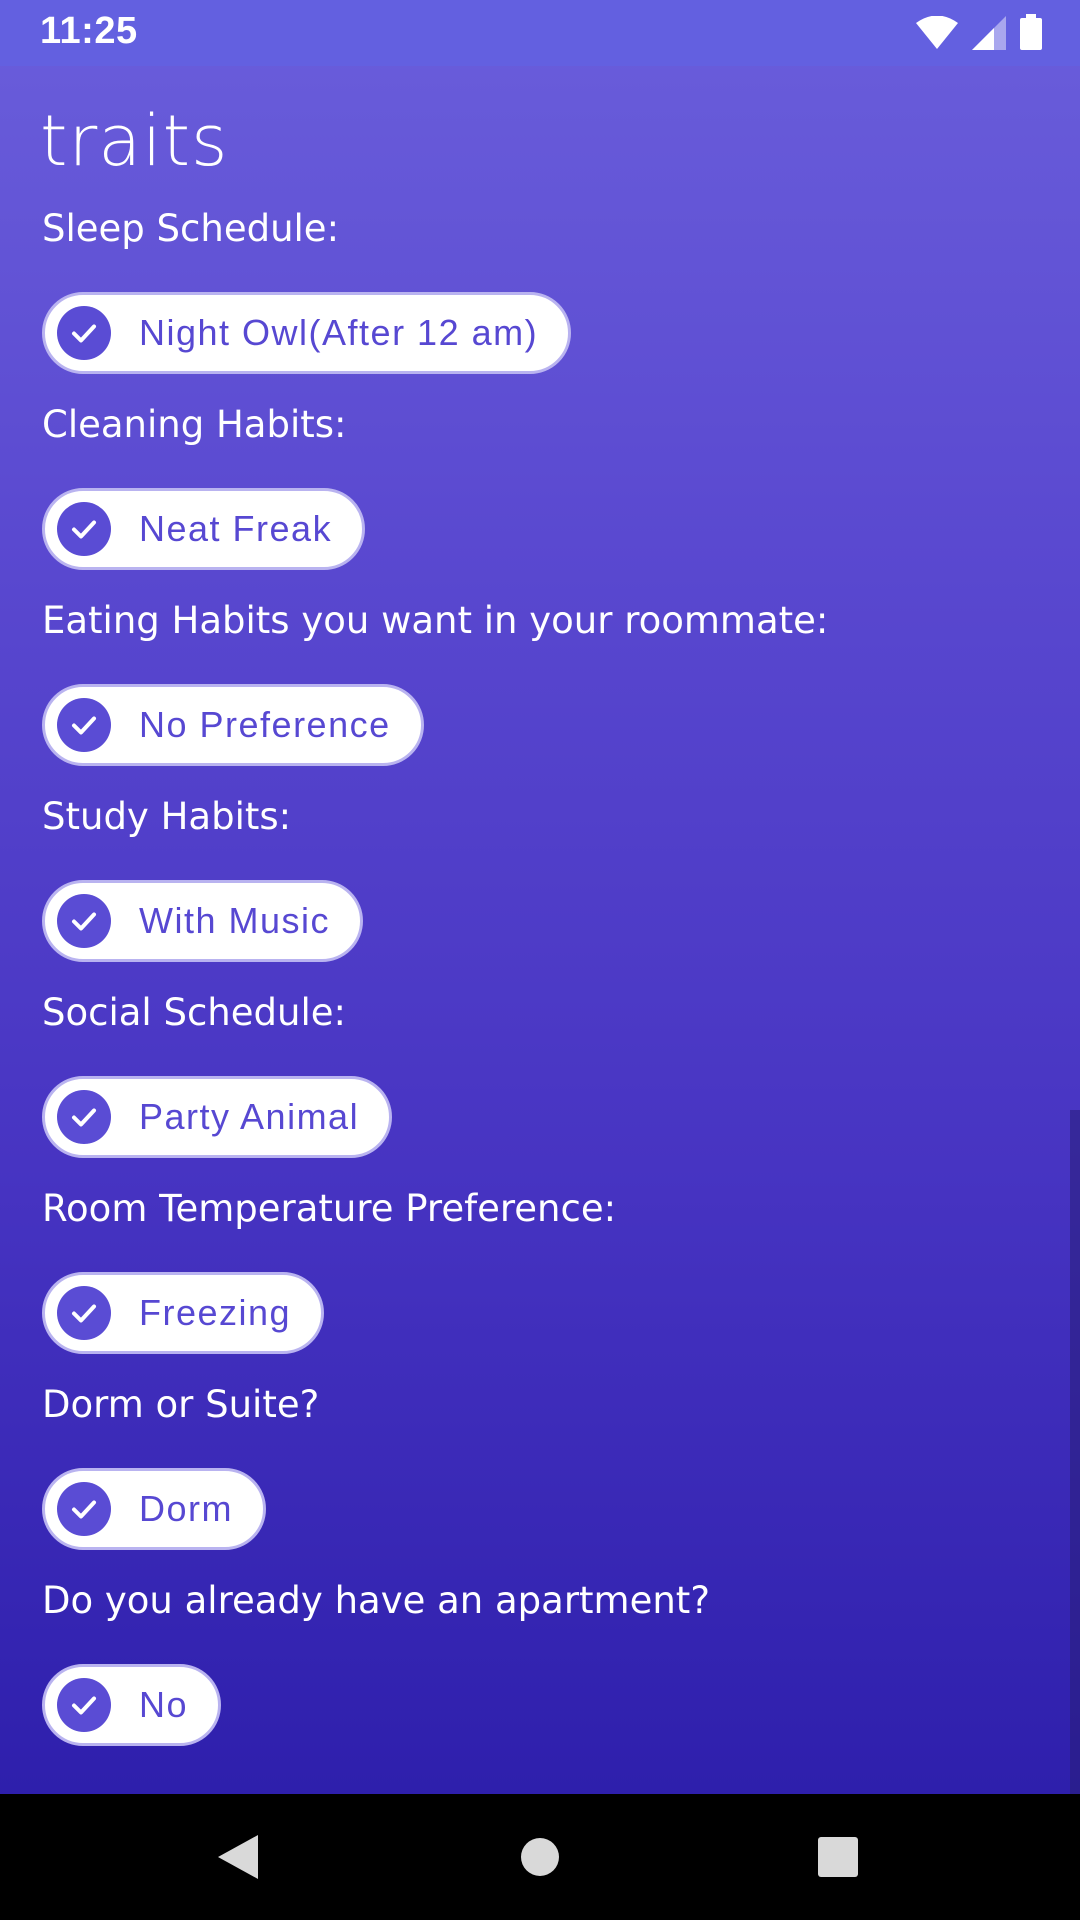 This screenshot has height=1920, width=1080. Describe the element at coordinates (435, 620) in the screenshot. I see `trait-question: Eating Habits you want in your roommate:` at that location.